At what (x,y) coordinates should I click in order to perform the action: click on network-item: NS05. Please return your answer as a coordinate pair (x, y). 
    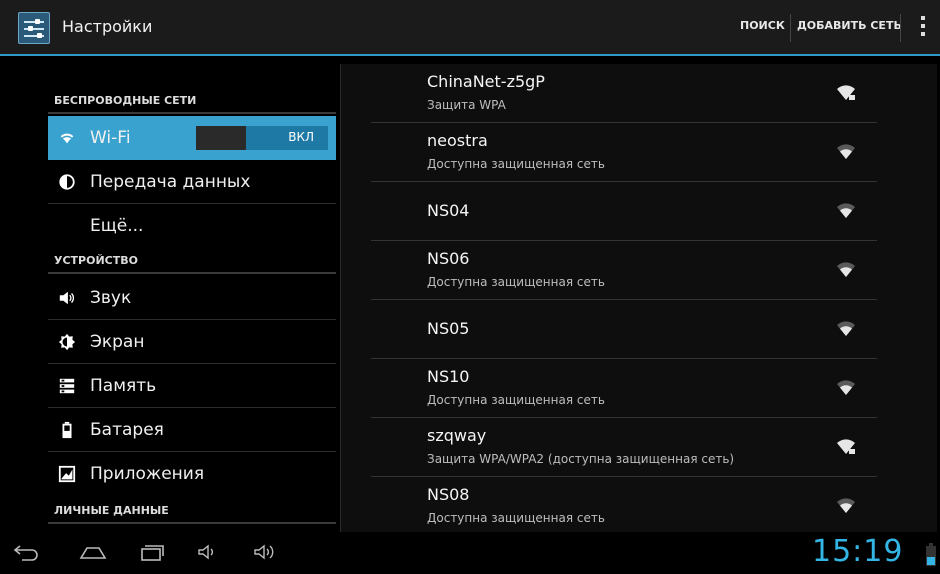
    Looking at the image, I should click on (639, 329).